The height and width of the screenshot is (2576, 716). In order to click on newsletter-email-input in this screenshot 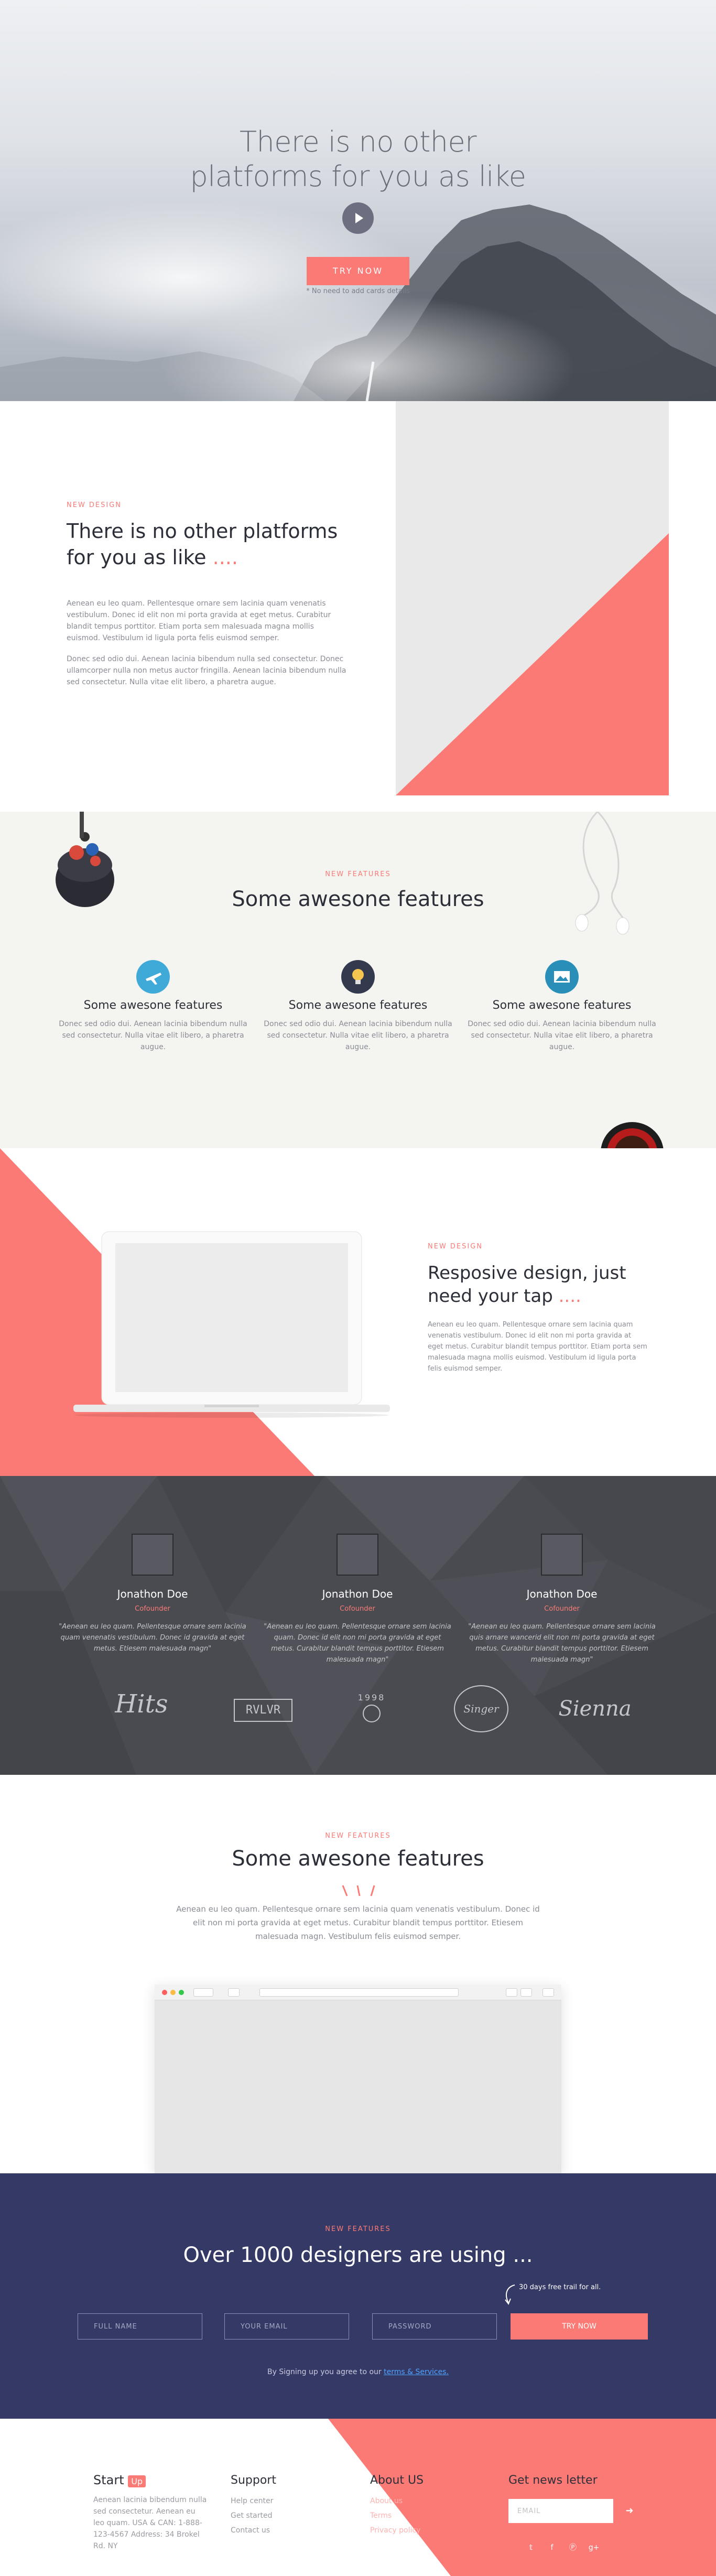, I will do `click(560, 2511)`.